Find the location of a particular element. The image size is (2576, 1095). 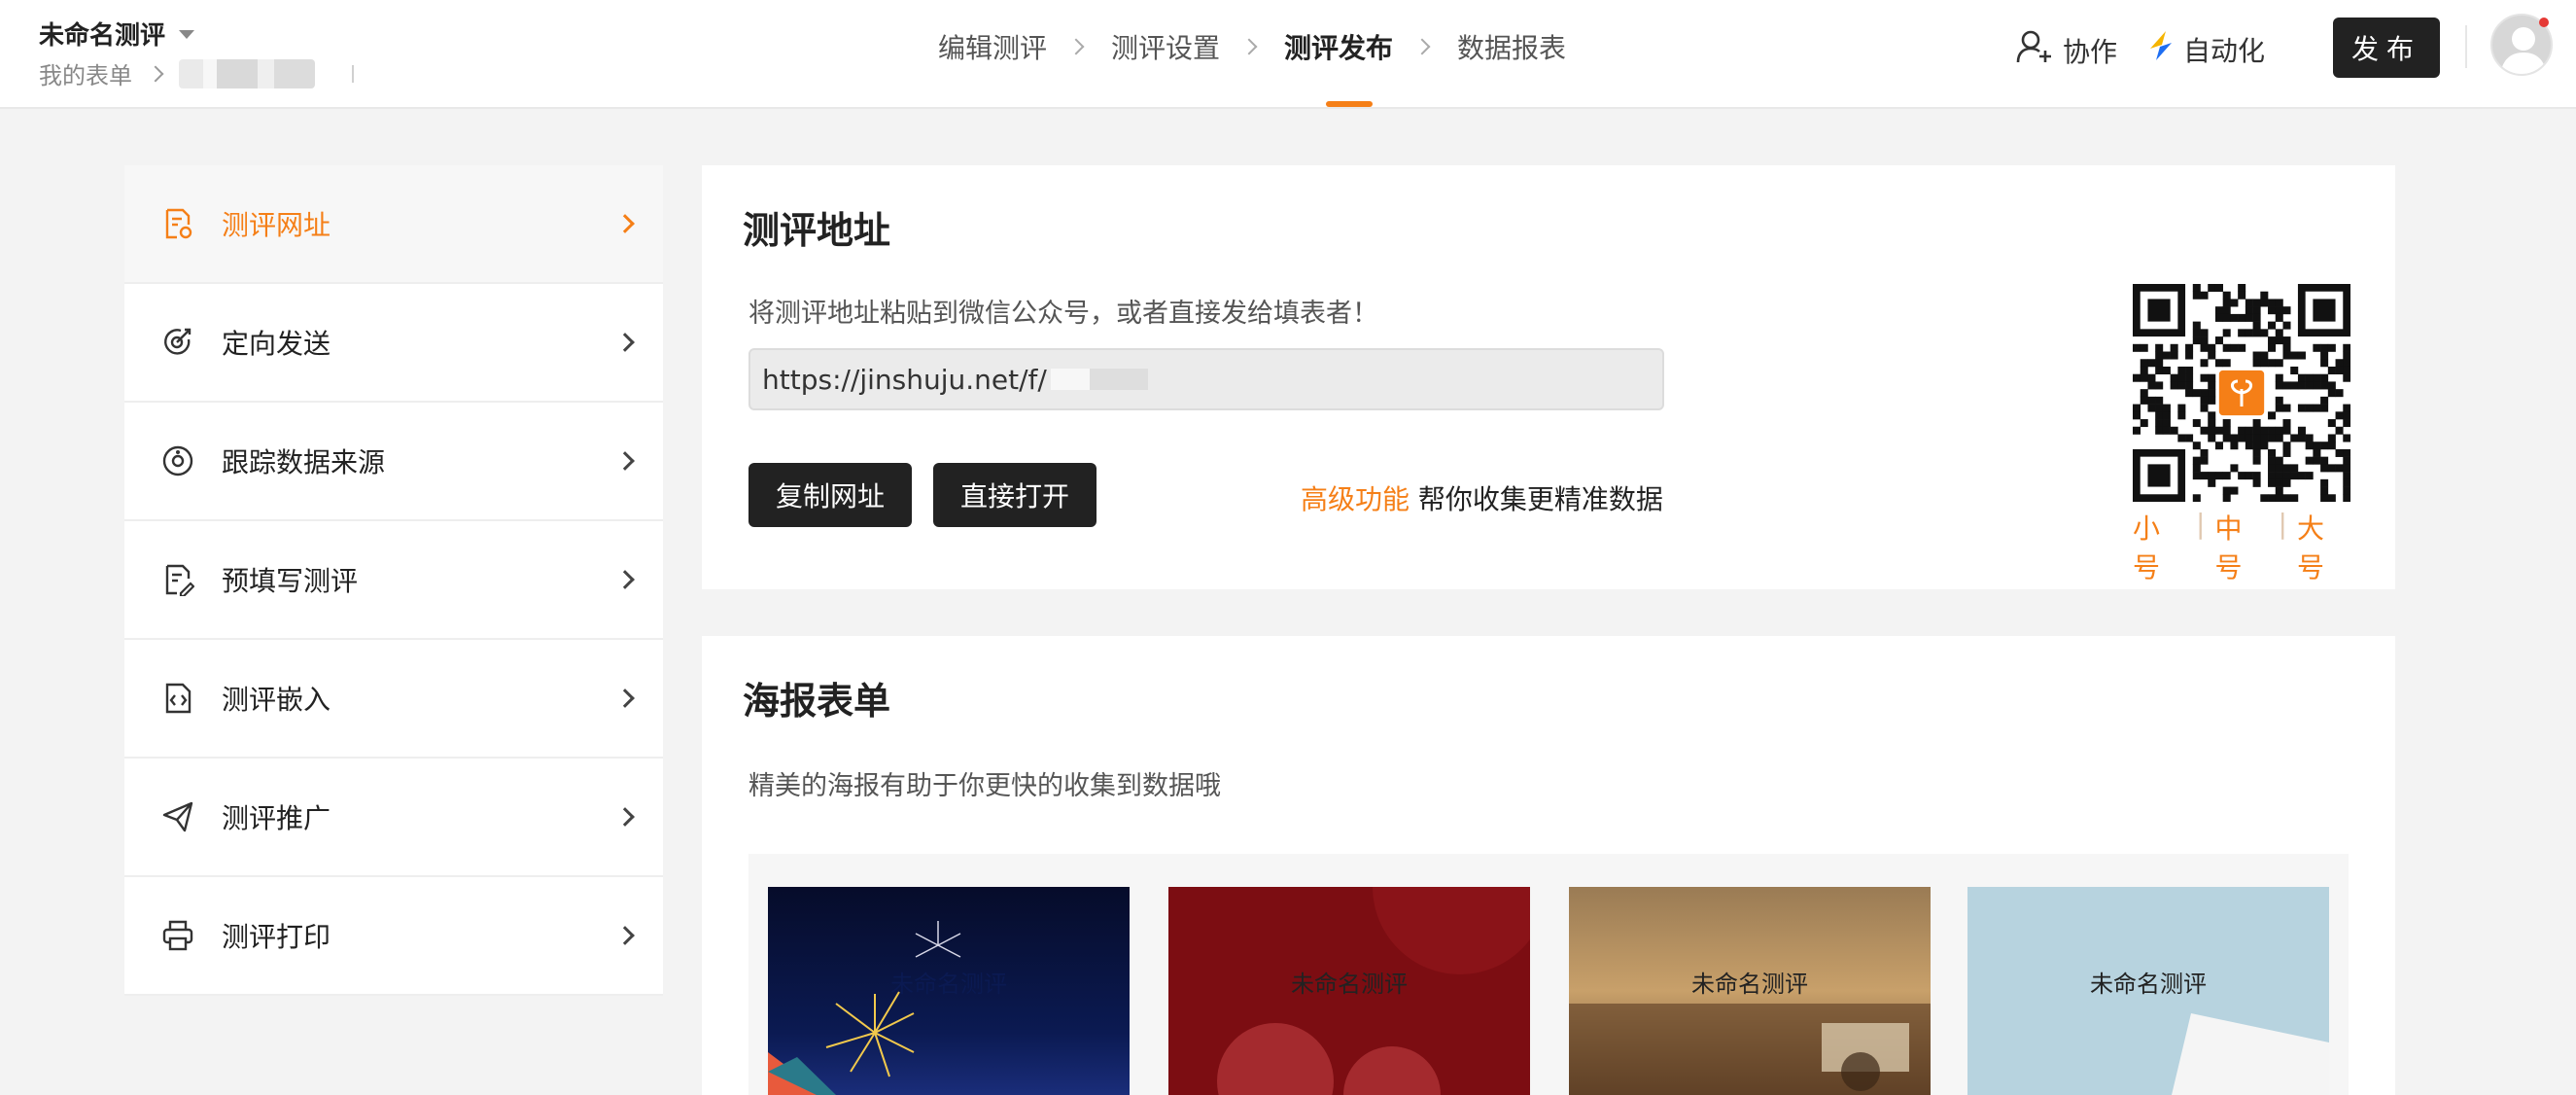

sidebar-item-track-source: 跟踪数据来源 is located at coordinates (393, 462).